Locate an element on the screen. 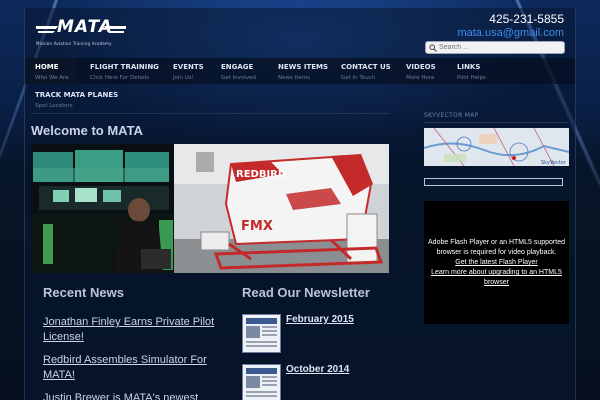 This screenshot has height=400, width=600. nav-sublabel: Get Involved is located at coordinates (238, 78).